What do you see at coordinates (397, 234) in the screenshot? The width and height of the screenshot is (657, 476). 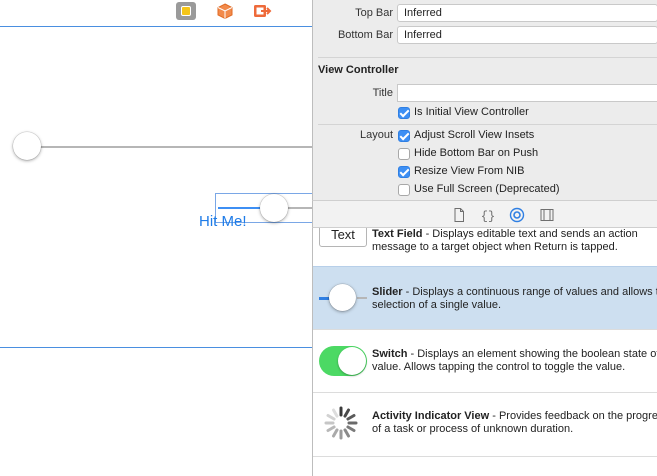 I see `text-field-title: Text Field` at bounding box center [397, 234].